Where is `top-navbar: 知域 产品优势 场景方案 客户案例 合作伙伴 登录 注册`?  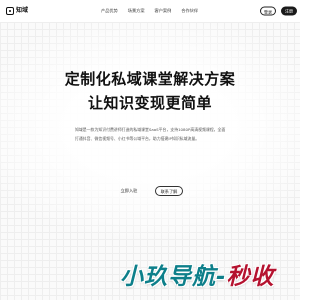 top-navbar: 知域 产品优势 场景方案 客户案例 合作伙伴 登录 注册 is located at coordinates (150, 11).